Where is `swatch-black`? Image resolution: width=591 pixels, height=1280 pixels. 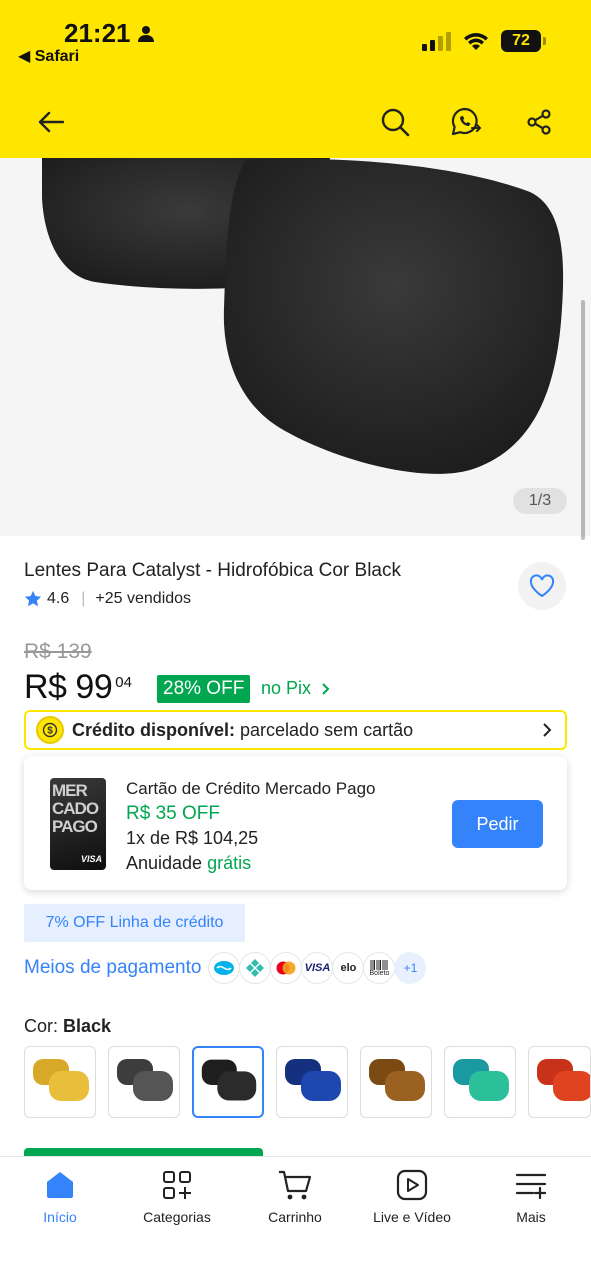 swatch-black is located at coordinates (228, 1082).